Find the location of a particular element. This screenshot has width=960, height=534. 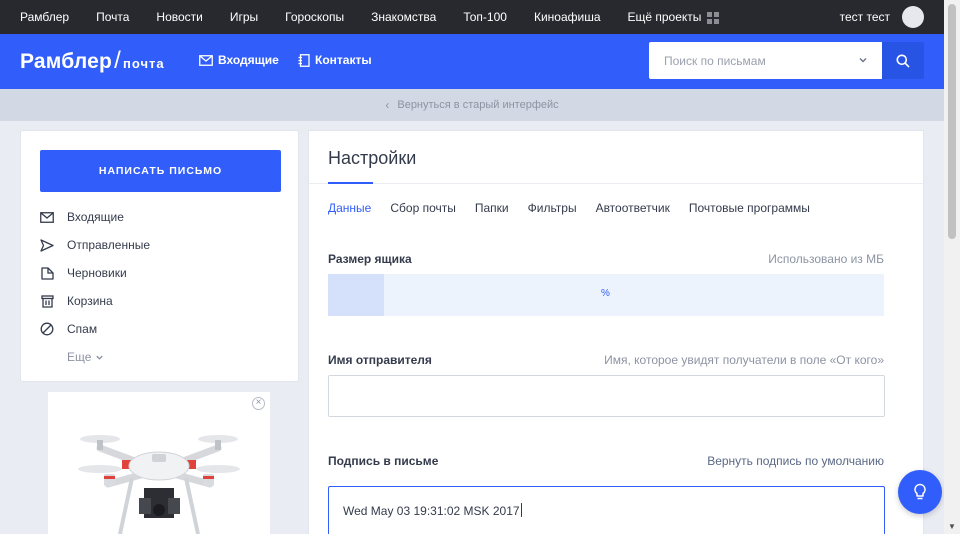

topbar-link-more-projects: Ещё проекты is located at coordinates (674, 17).